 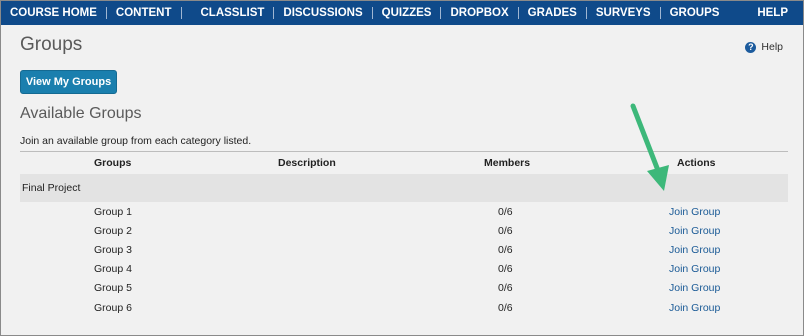 I want to click on table-row: Group 6 0/6 Join Group, so click(x=404, y=307).